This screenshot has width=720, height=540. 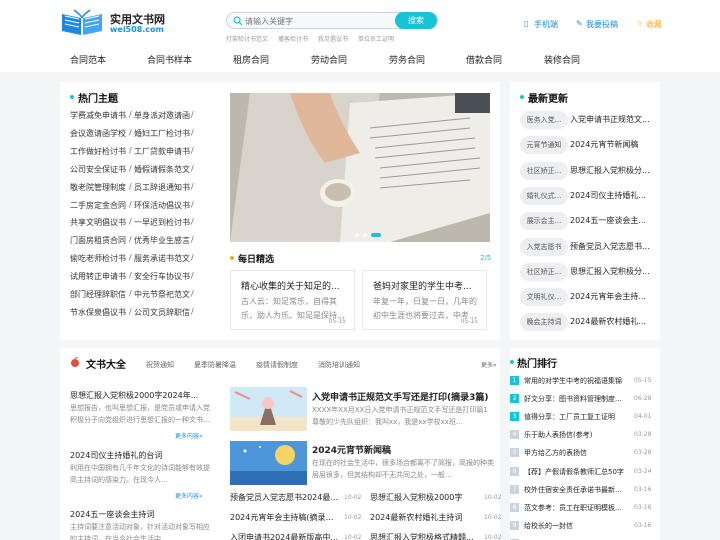 I want to click on nav-item-decoration: 装修合同, so click(x=562, y=59).